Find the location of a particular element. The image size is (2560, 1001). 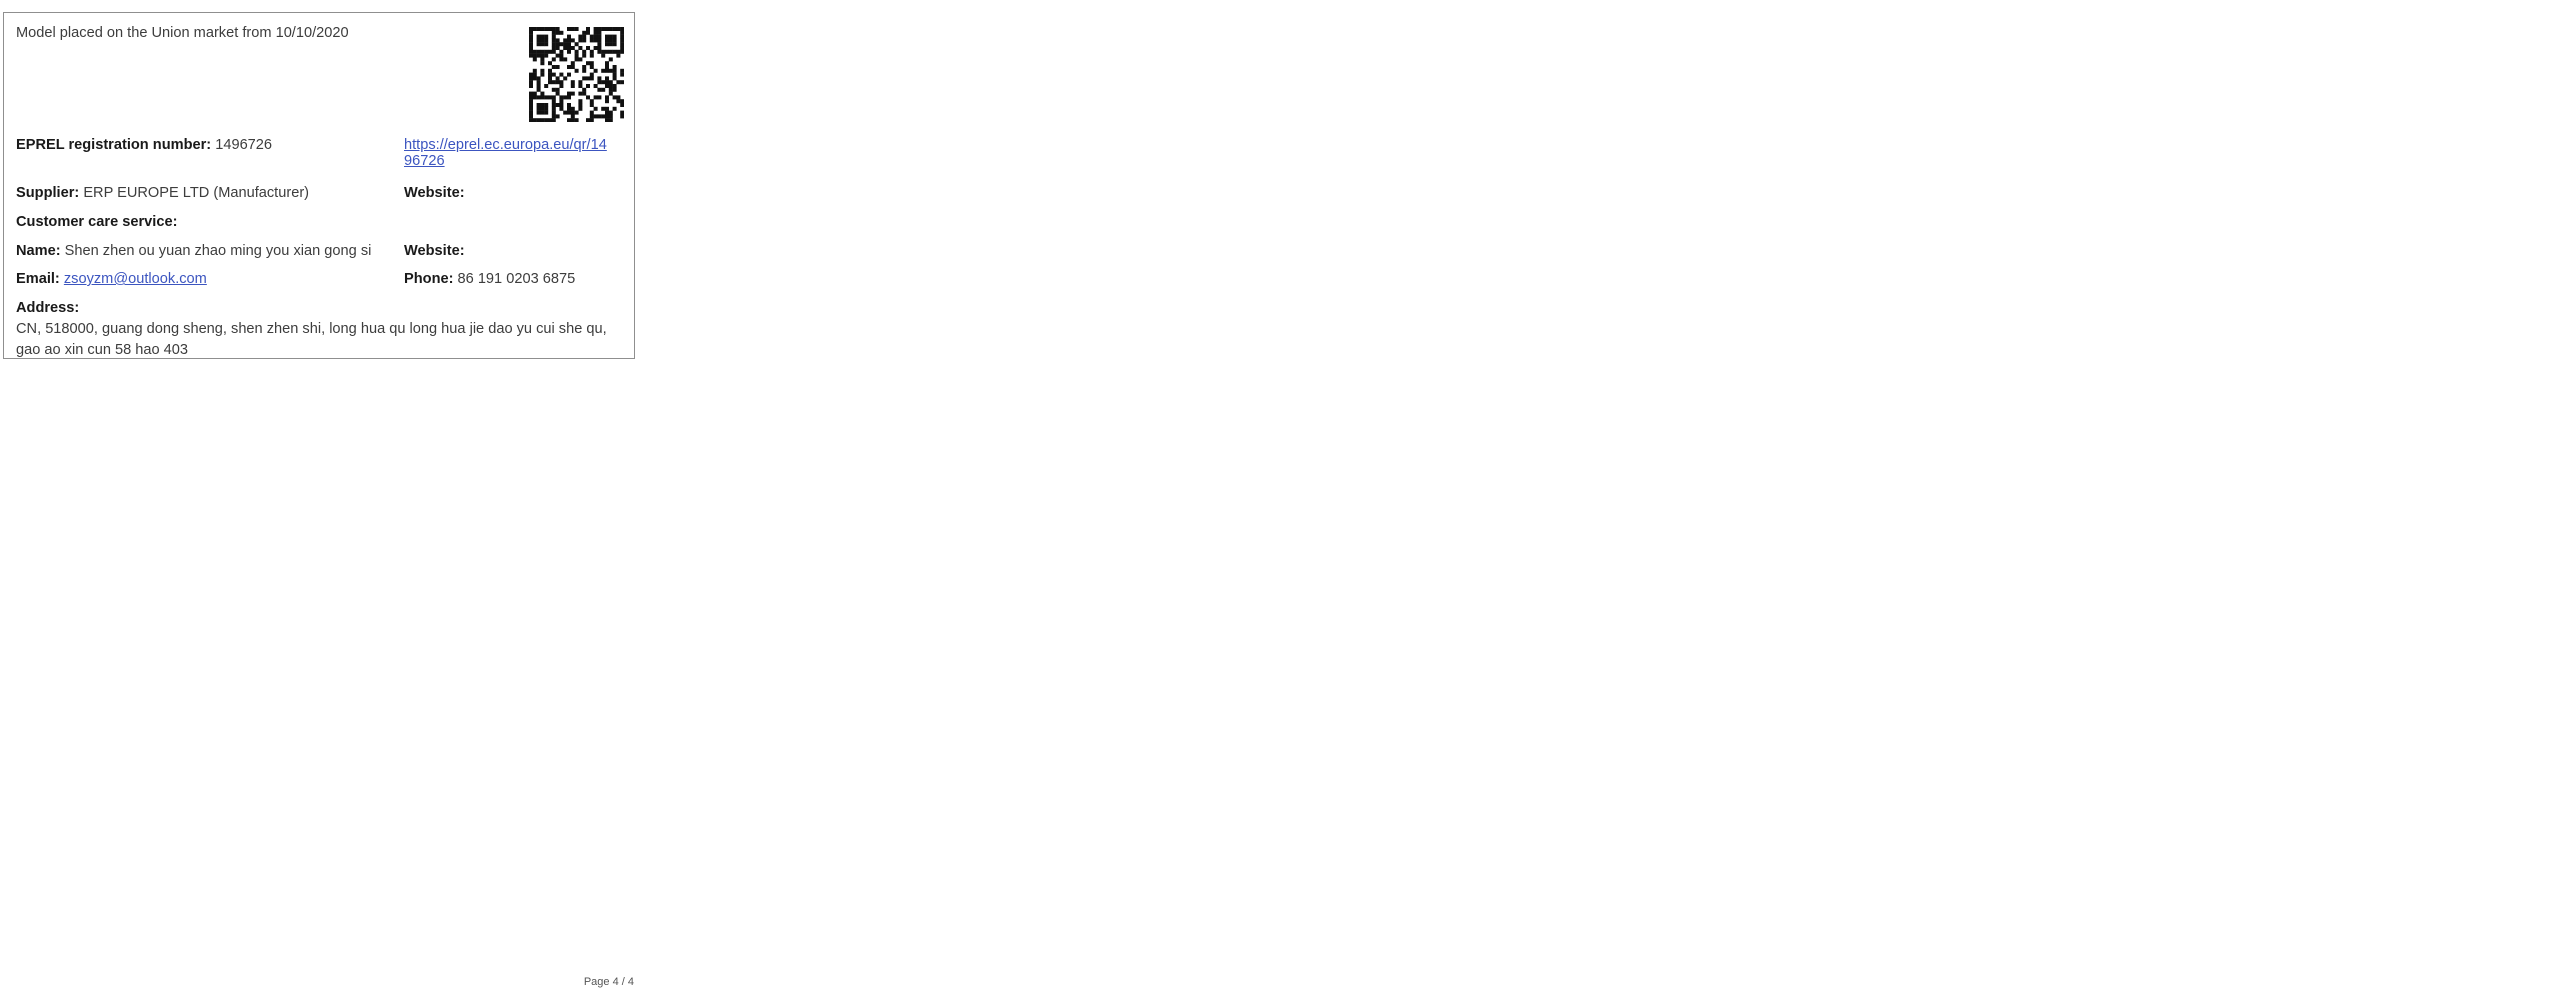

eprel-link-line1: https://eprel.ec.europa.eu/qr/14 is located at coordinates (505, 145).